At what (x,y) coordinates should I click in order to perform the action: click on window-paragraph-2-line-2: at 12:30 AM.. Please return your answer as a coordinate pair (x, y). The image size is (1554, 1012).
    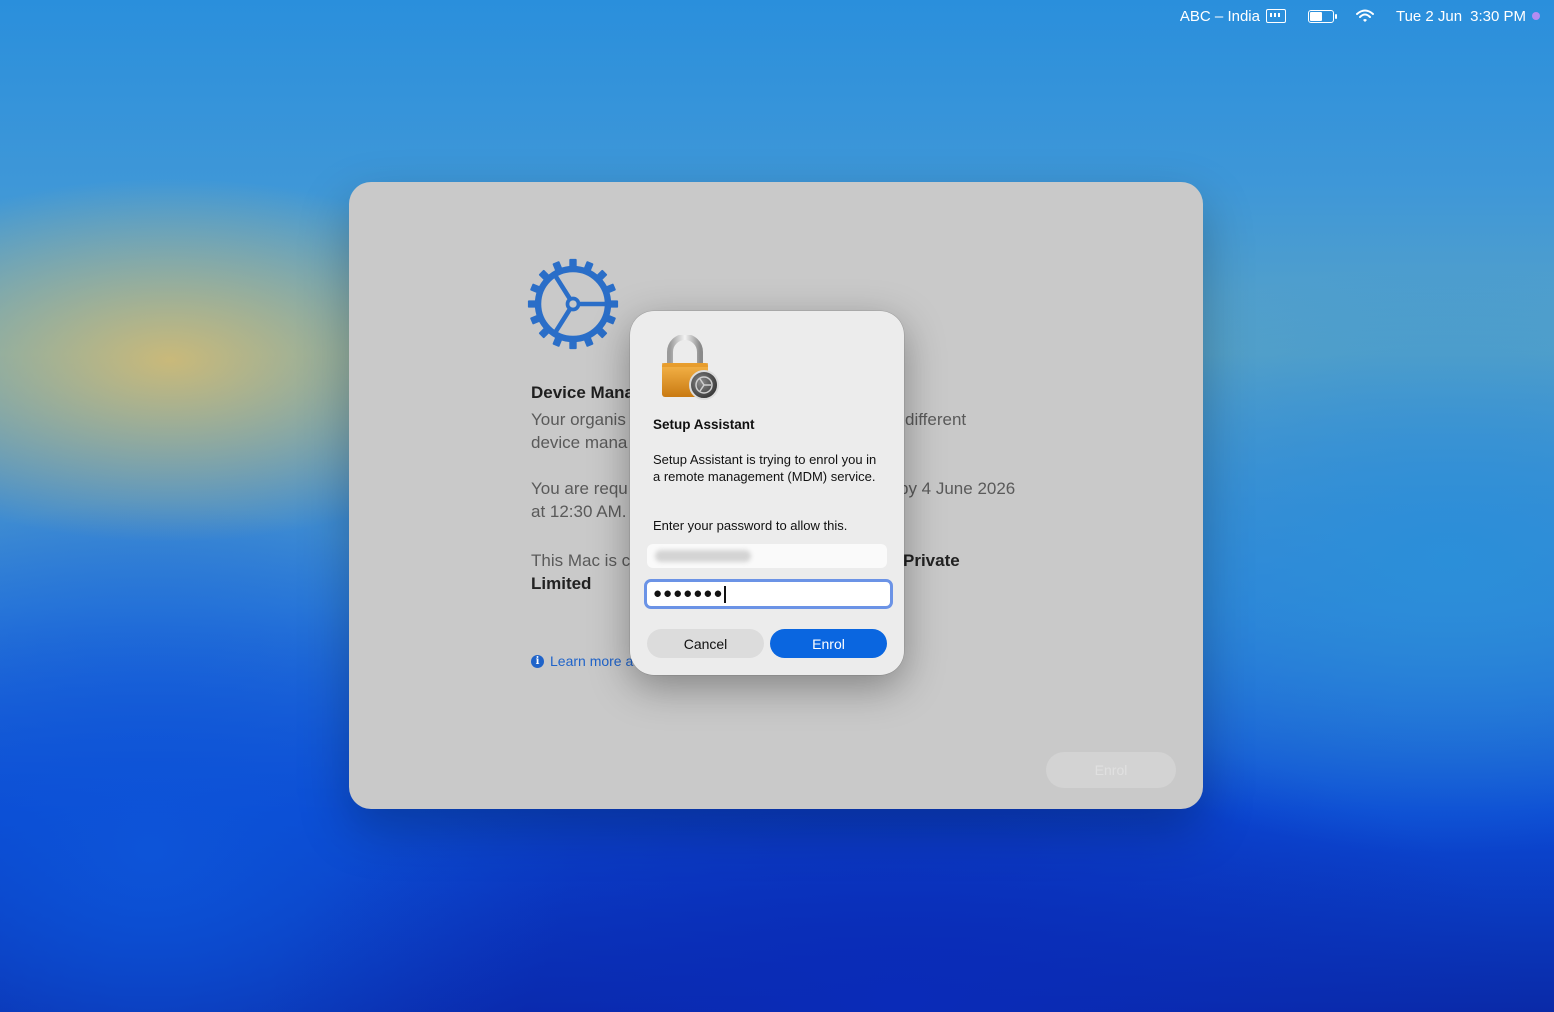
    Looking at the image, I should click on (579, 511).